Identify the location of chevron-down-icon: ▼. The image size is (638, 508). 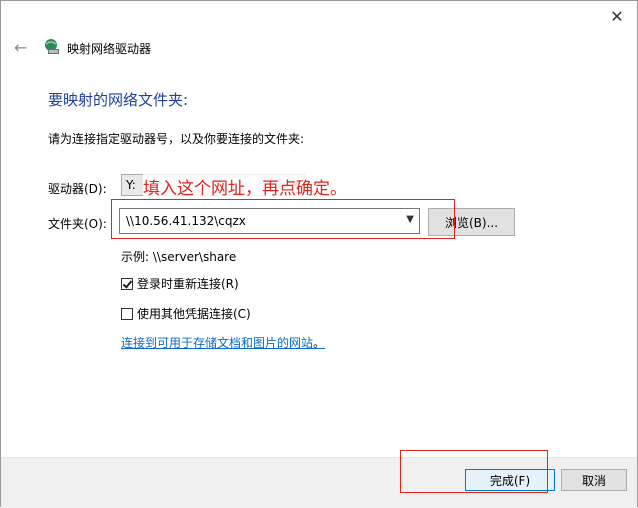
(410, 219).